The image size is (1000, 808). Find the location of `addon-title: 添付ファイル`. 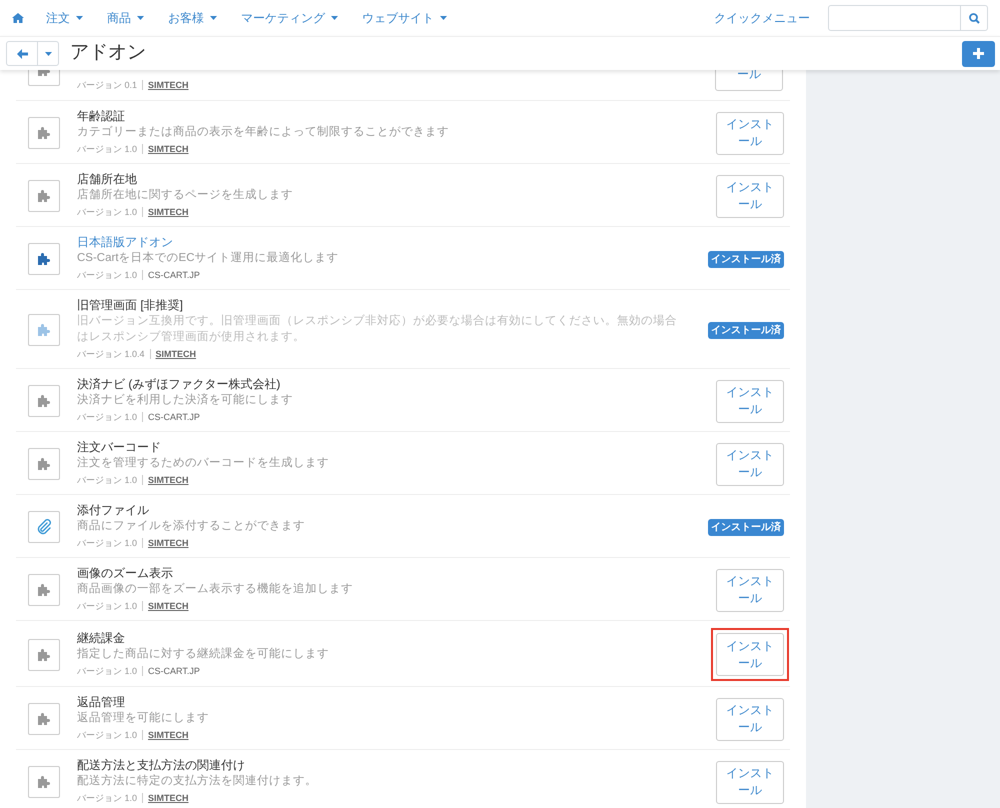

addon-title: 添付ファイル is located at coordinates (113, 510).